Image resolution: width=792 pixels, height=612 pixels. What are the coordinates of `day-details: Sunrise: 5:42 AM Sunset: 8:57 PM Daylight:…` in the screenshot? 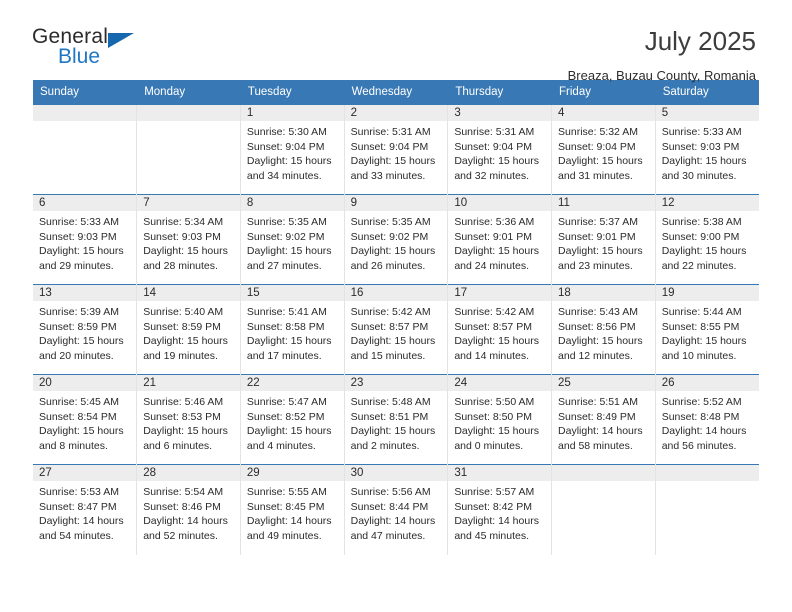 It's located at (499, 332).